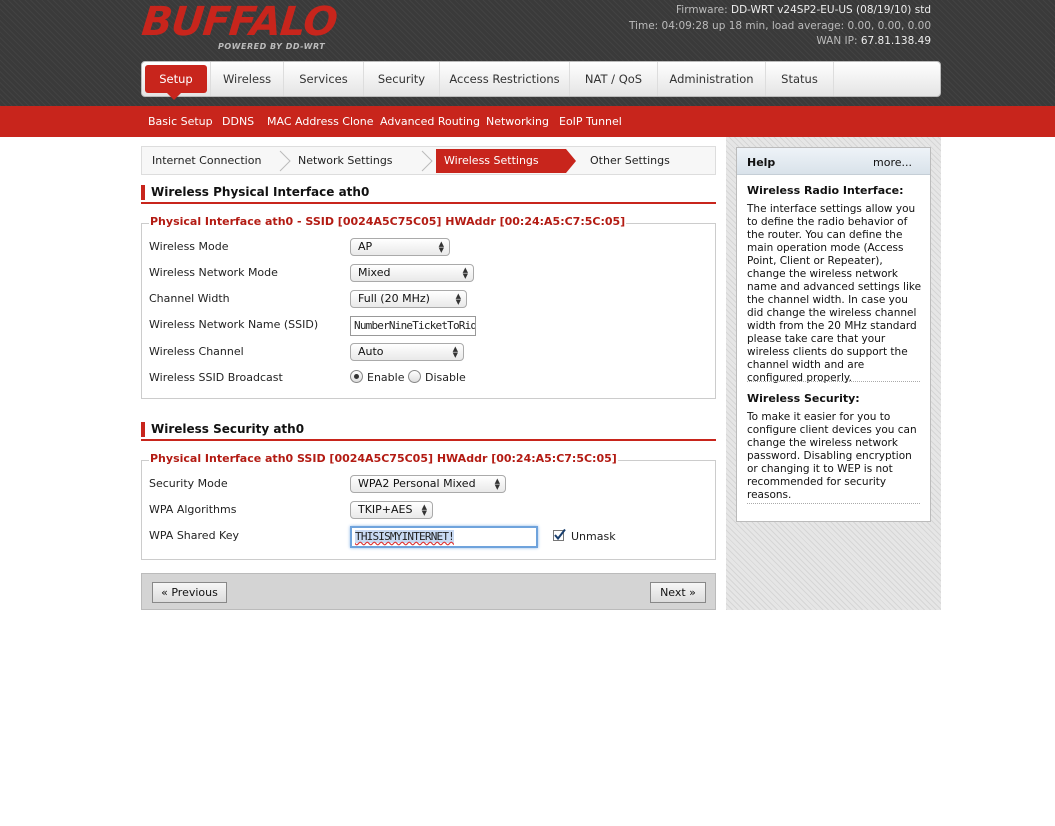 This screenshot has height=826, width=1055. I want to click on main-tab-access-restrictions: Access Restrictions, so click(505, 79).